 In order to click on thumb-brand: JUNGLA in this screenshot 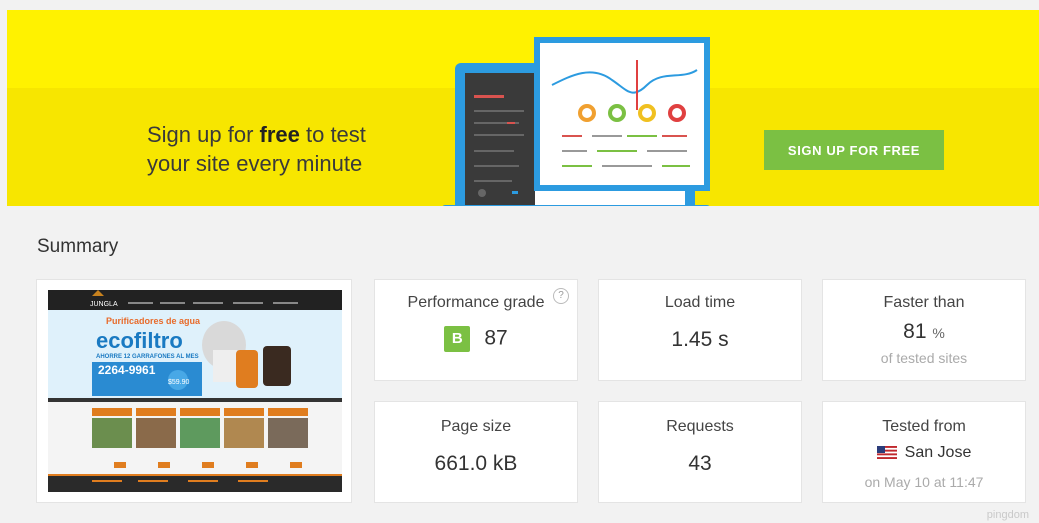, I will do `click(104, 304)`.